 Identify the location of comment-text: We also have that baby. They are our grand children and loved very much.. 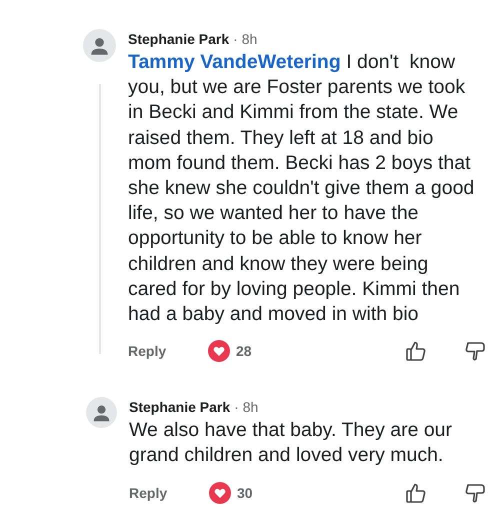
(291, 443).